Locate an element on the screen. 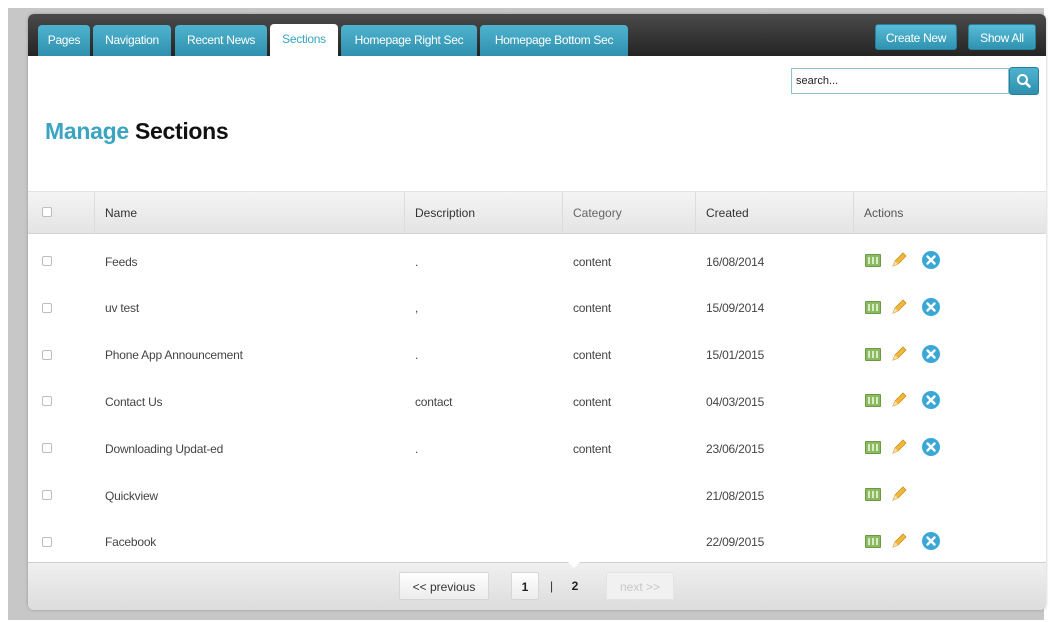  tab-homepage-right-sec: Homepage Right Sec is located at coordinates (409, 40).